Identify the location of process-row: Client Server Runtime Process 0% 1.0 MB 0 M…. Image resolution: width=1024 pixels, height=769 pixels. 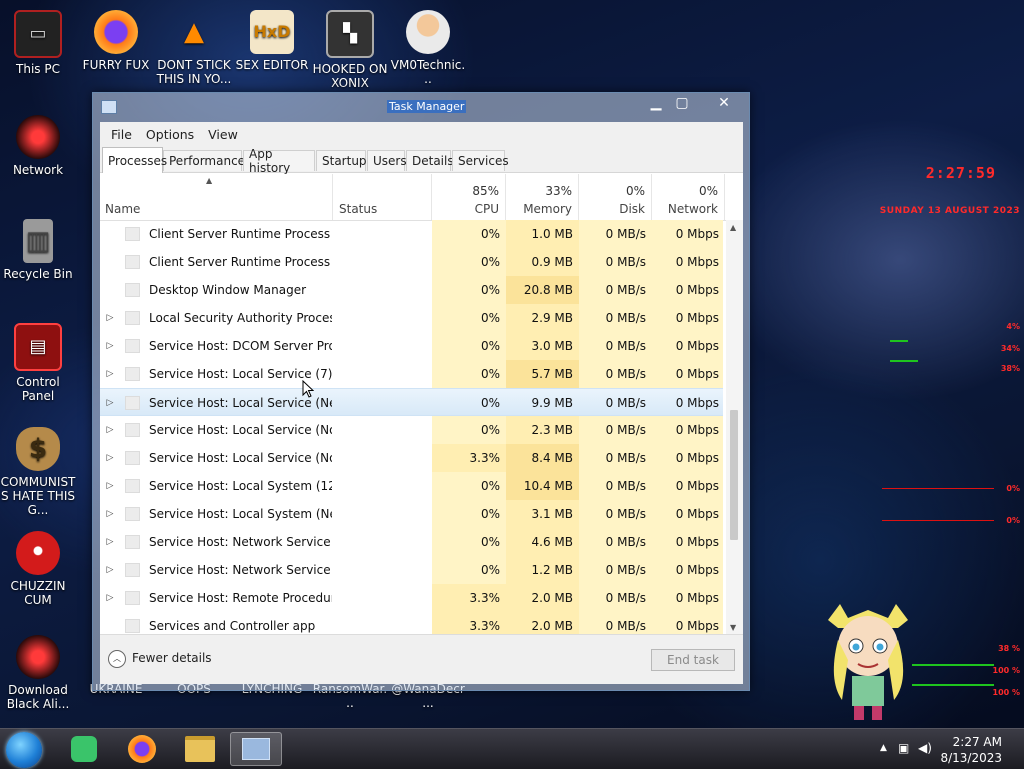
(411, 234).